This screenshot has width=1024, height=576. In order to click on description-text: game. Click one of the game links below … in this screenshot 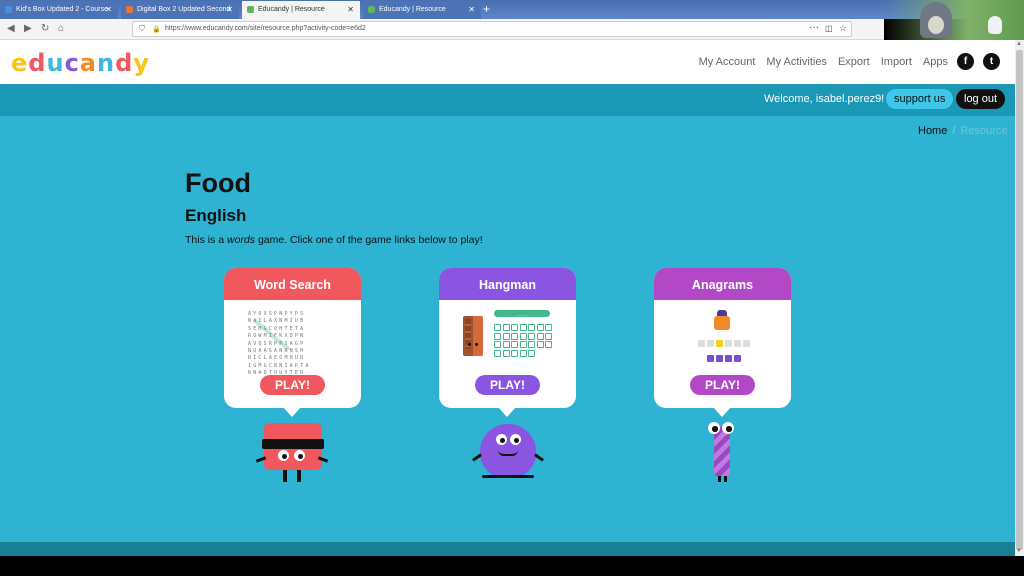, I will do `click(369, 240)`.